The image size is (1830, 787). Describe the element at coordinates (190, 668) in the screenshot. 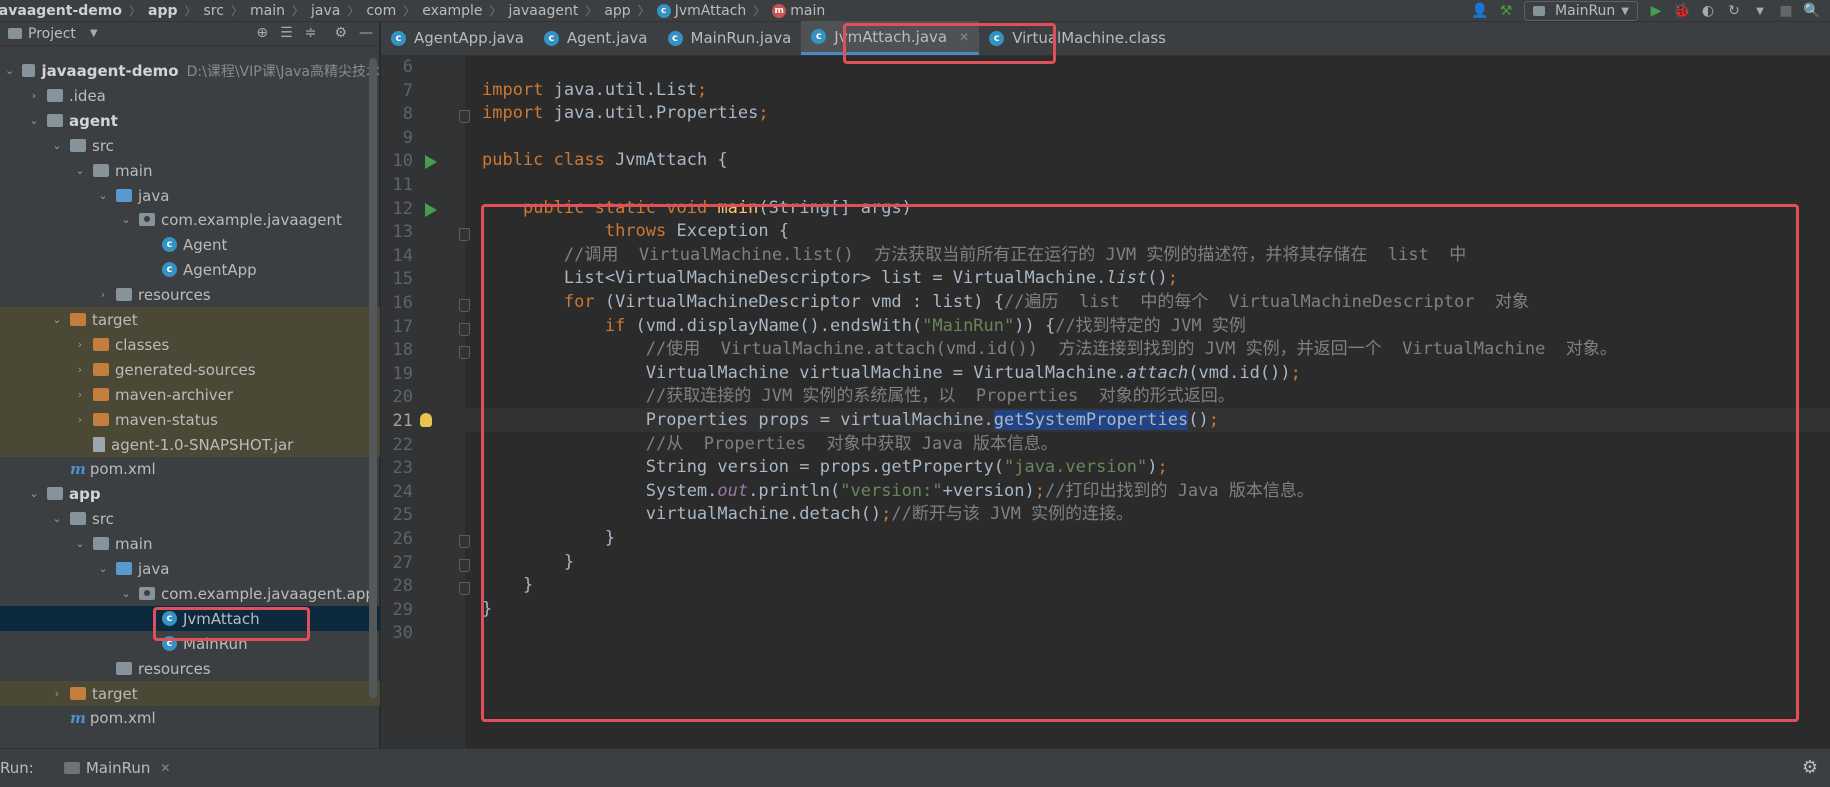

I see `tree-item: resources` at that location.